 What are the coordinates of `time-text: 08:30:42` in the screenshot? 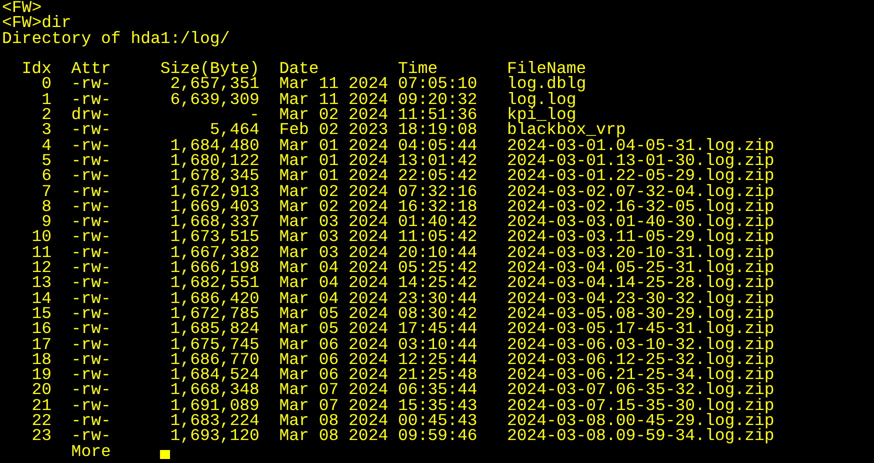 It's located at (438, 314).